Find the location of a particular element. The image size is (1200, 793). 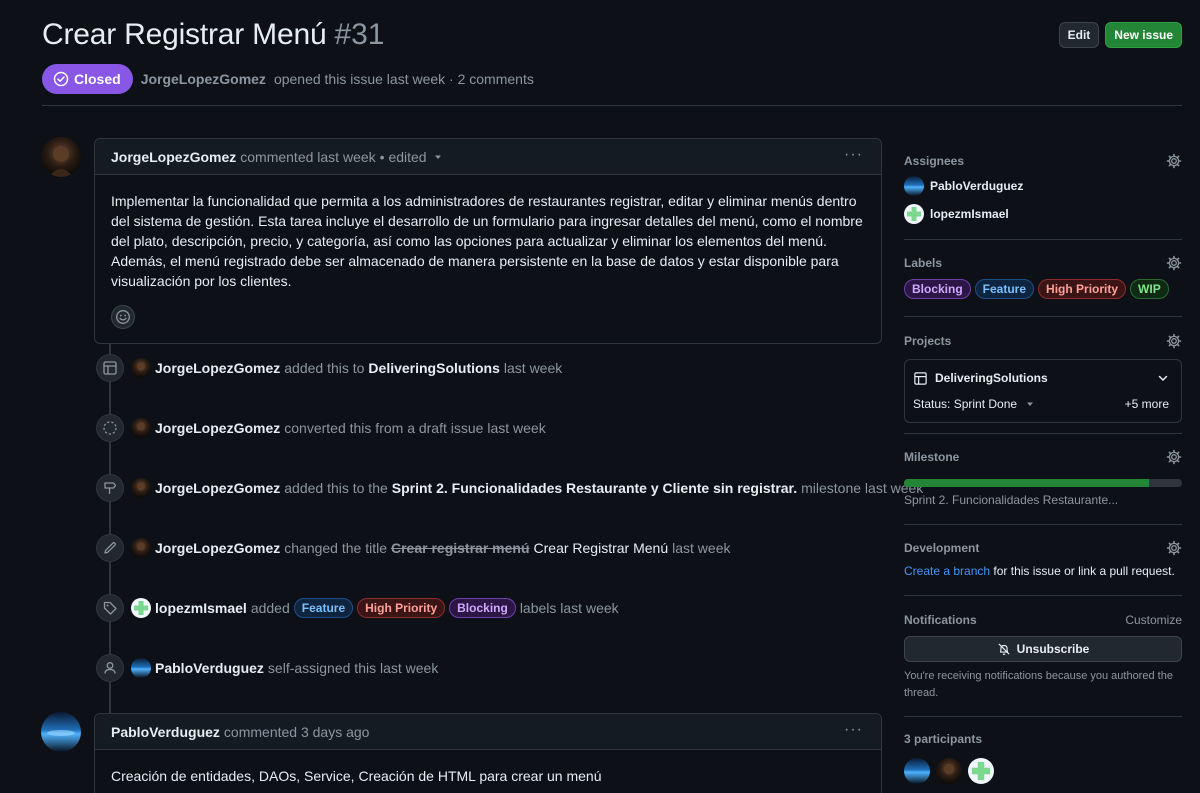

chevron-down-icon is located at coordinates (1163, 378).